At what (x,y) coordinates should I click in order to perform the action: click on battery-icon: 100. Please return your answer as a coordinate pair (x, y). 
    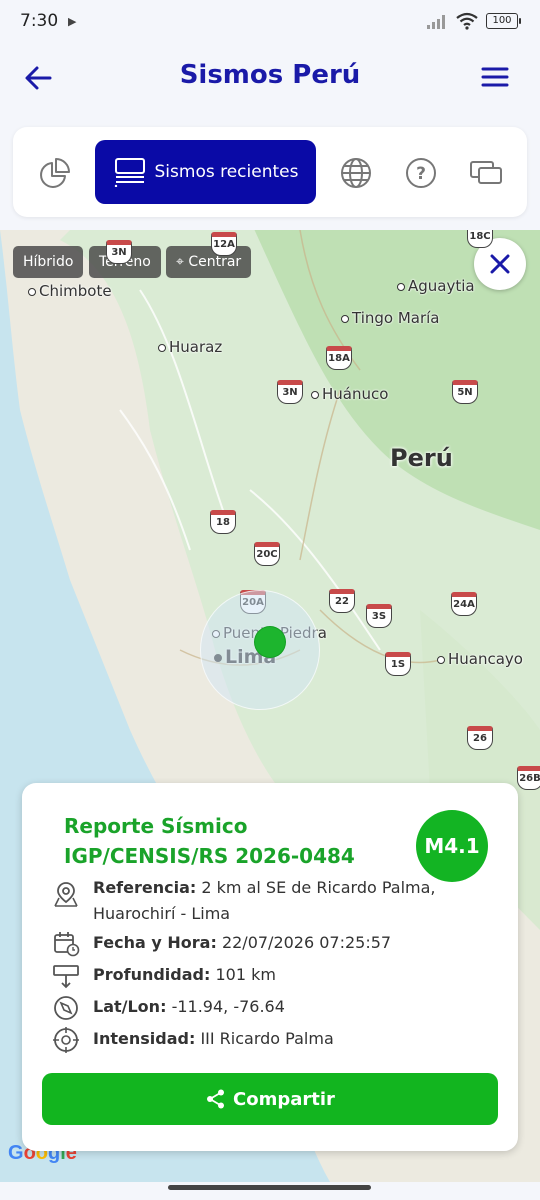
    Looking at the image, I should click on (503, 21).